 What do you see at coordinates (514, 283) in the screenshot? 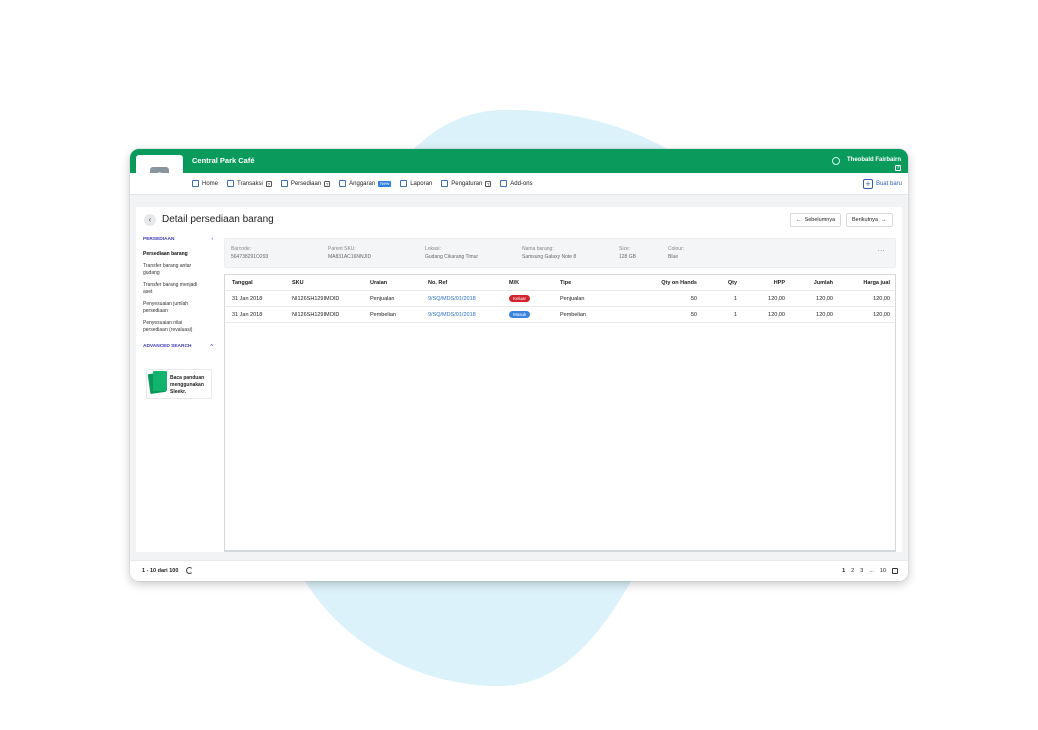
I see `header-mk: M/K` at bounding box center [514, 283].